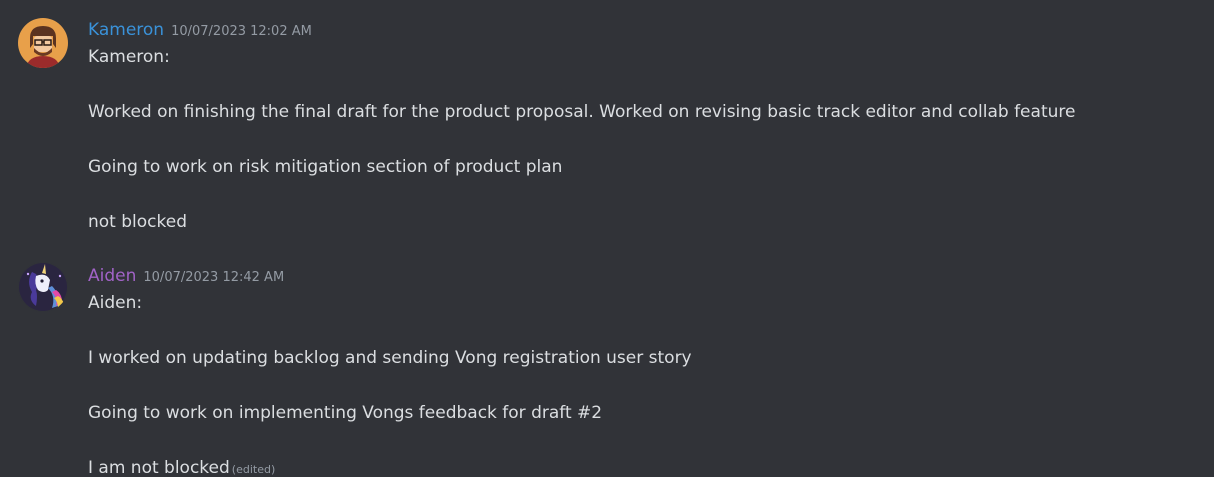 The image size is (1214, 477). I want to click on message-line-with-edited: I am not blocked (edited), so click(181, 466).